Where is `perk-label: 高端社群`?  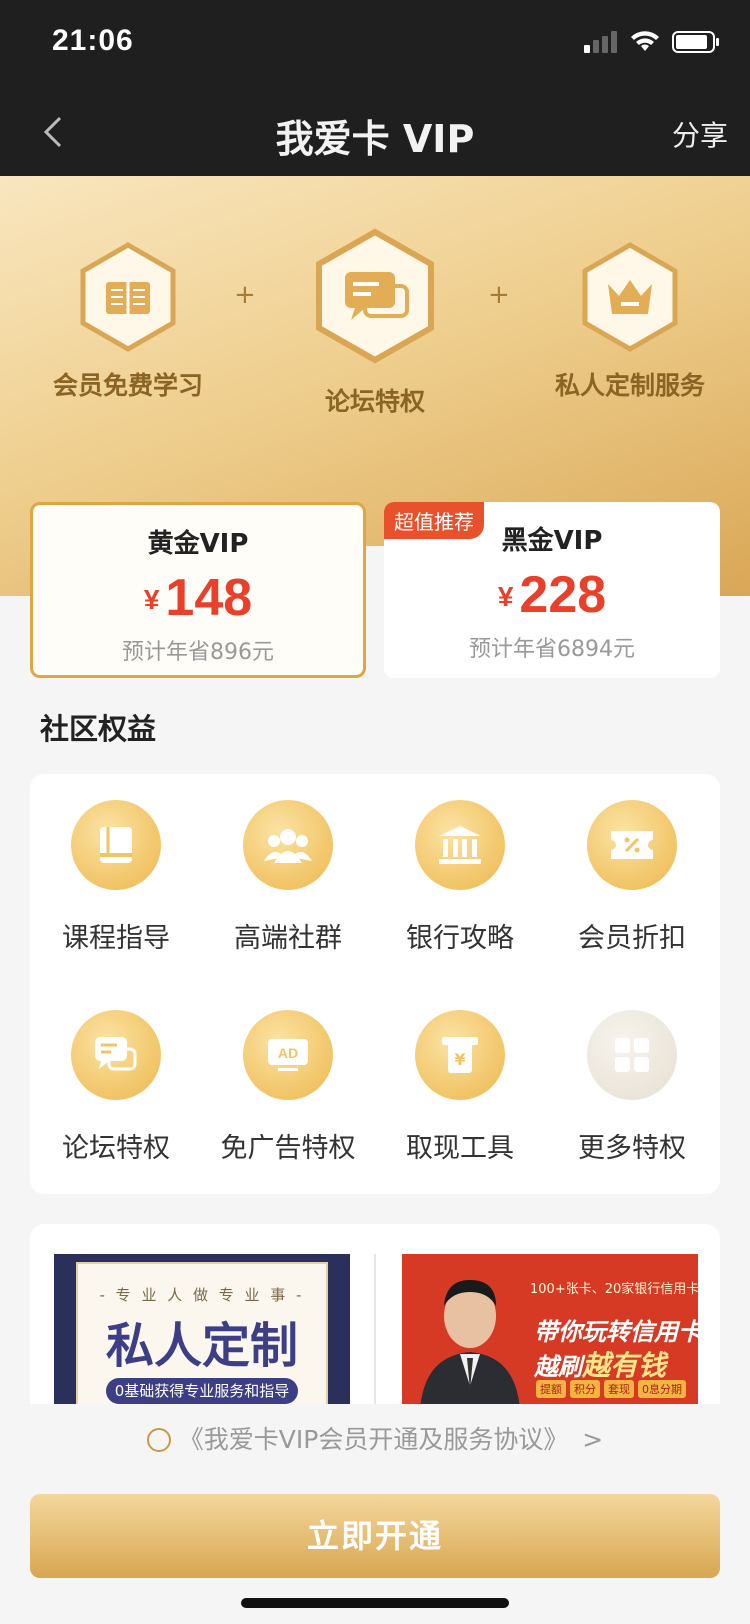
perk-label: 高端社群 is located at coordinates (288, 938).